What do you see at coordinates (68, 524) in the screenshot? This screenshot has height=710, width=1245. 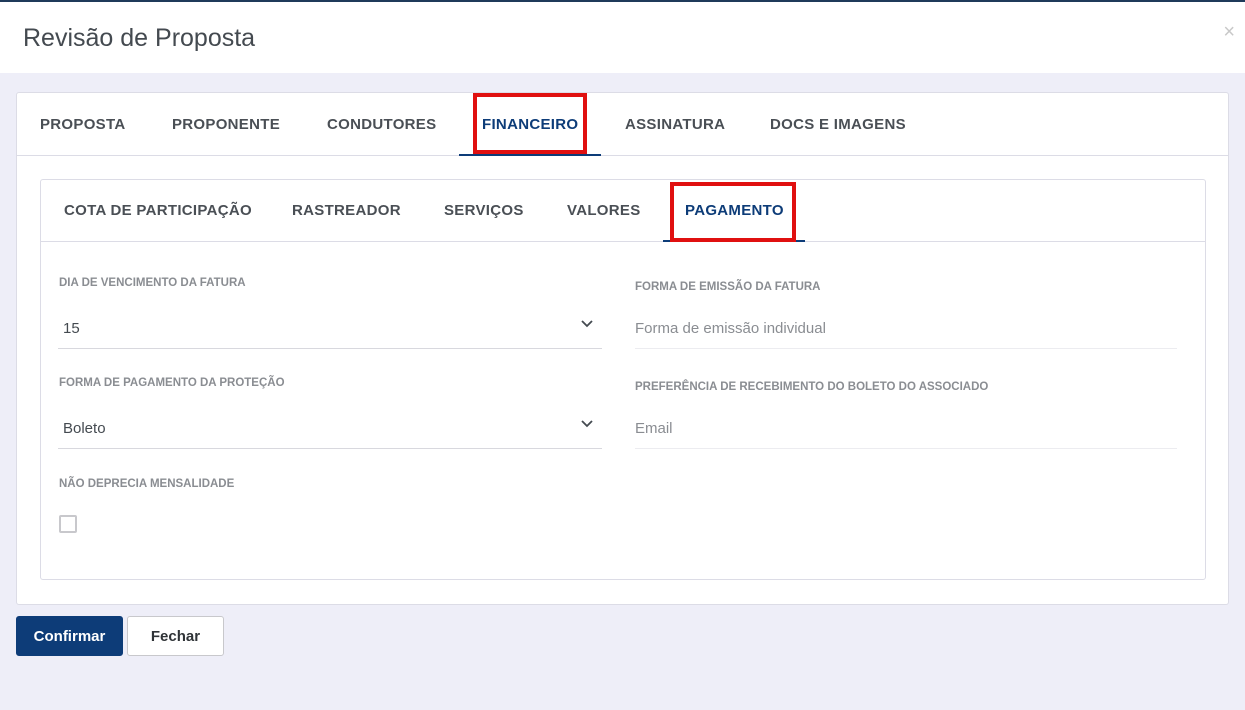 I see `nao-deprecia-checkbox` at bounding box center [68, 524].